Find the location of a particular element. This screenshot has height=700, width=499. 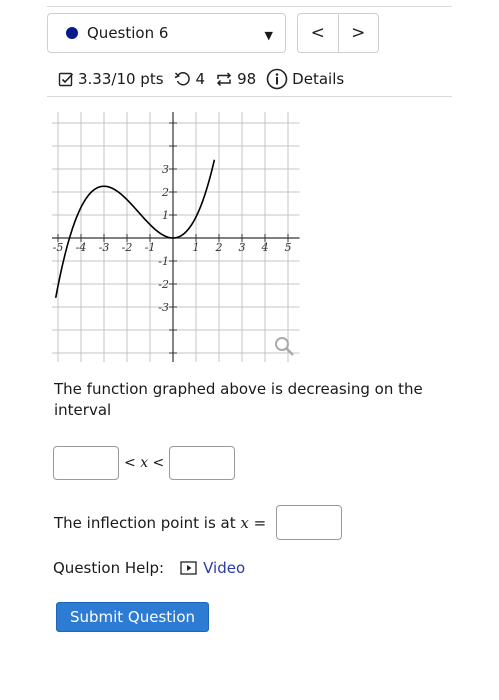

inflection-input is located at coordinates (309, 522).